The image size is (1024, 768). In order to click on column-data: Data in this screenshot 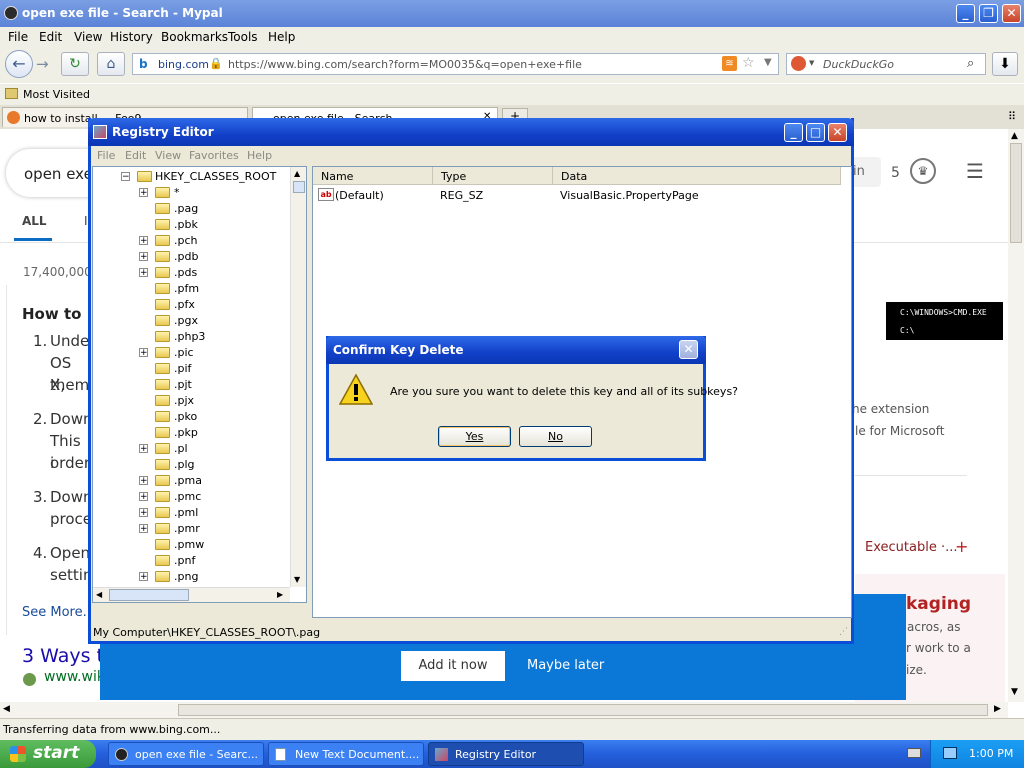, I will do `click(697, 176)`.